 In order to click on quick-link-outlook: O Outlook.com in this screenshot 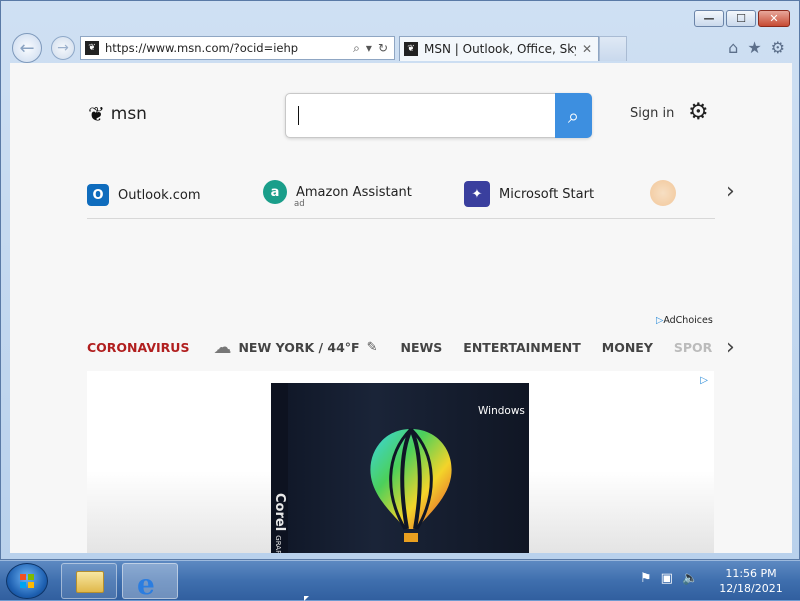, I will do `click(144, 195)`.